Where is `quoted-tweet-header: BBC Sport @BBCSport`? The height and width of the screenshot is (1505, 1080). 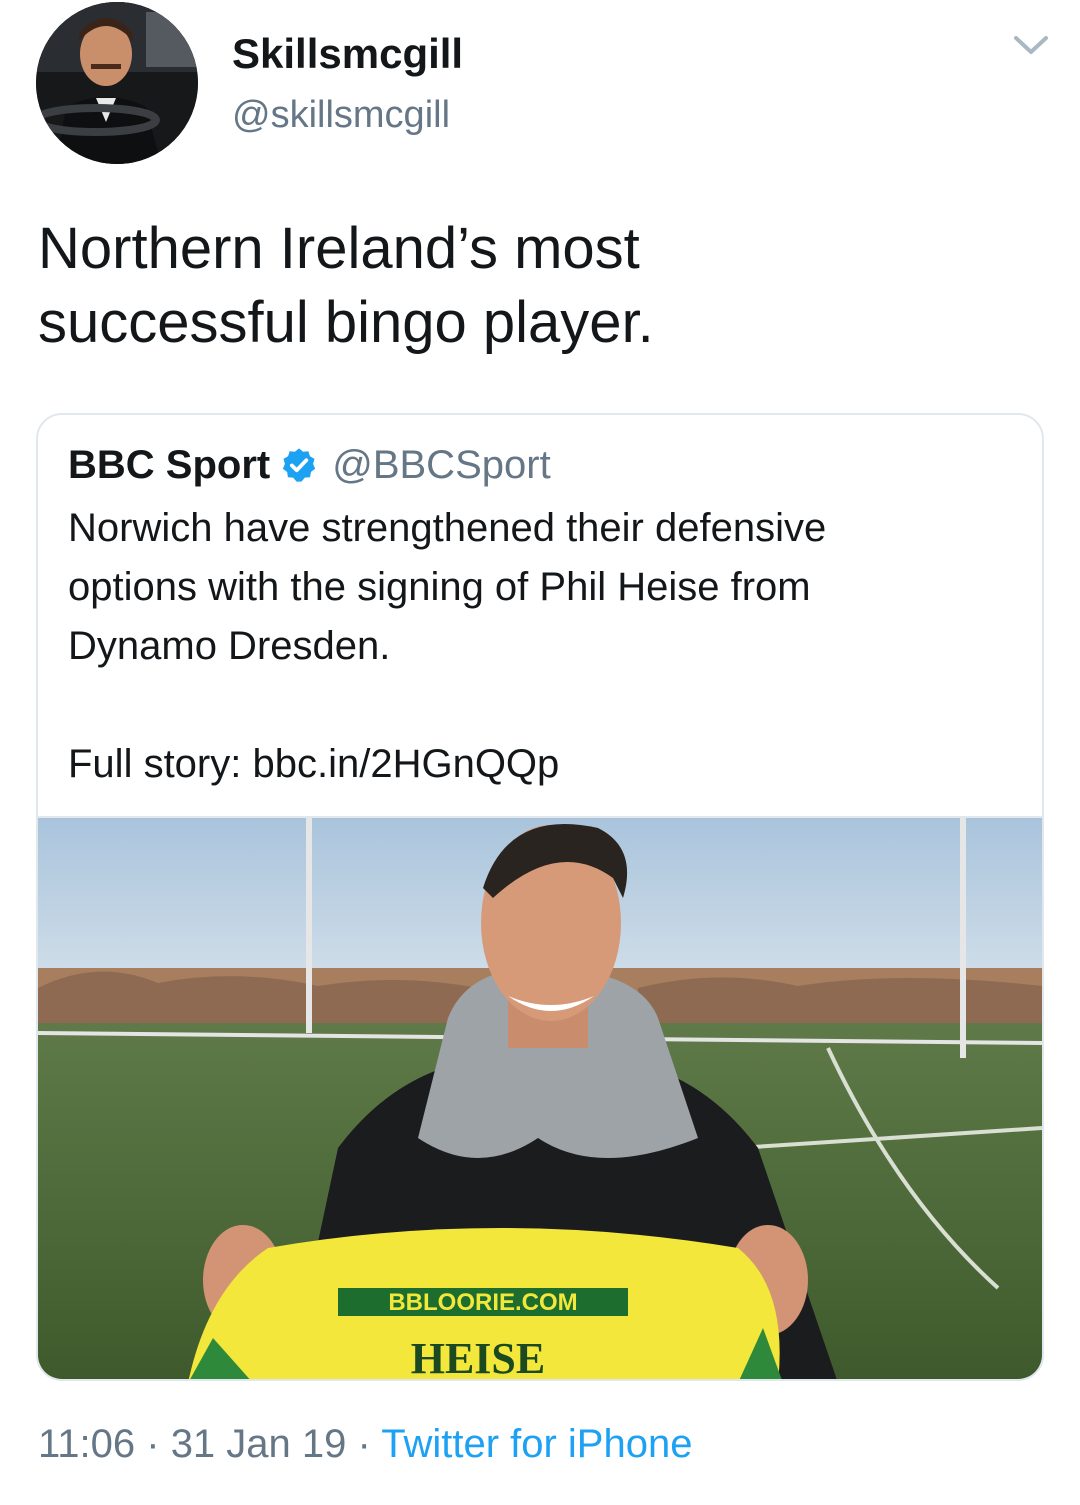
quoted-tweet-header: BBC Sport @BBCSport is located at coordinates (309, 465).